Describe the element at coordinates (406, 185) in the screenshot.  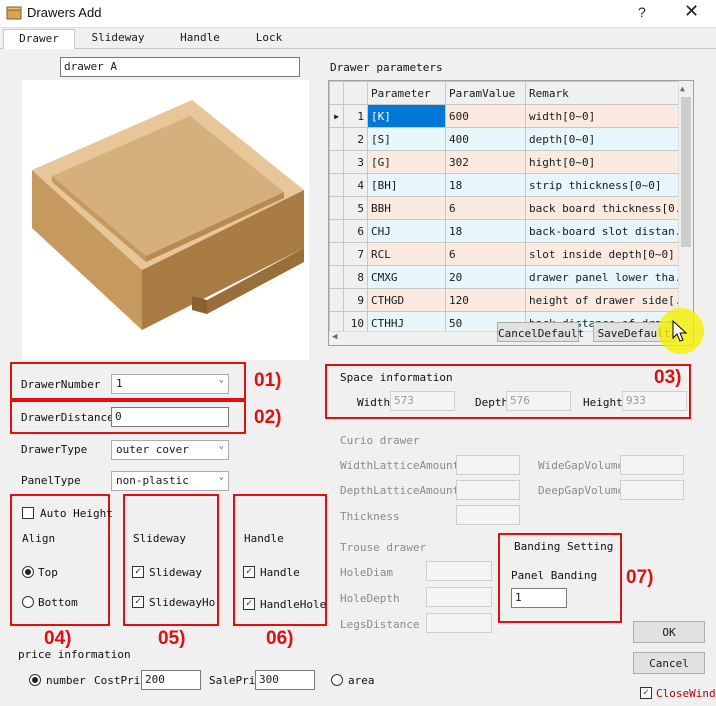
I see `param-name-cell: [BH]` at that location.